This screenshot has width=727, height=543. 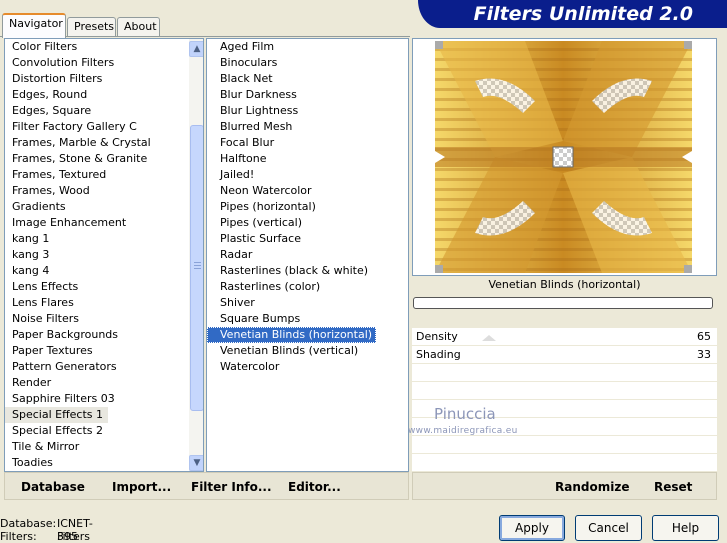 I want to click on category-item: kang 3, so click(x=104, y=255).